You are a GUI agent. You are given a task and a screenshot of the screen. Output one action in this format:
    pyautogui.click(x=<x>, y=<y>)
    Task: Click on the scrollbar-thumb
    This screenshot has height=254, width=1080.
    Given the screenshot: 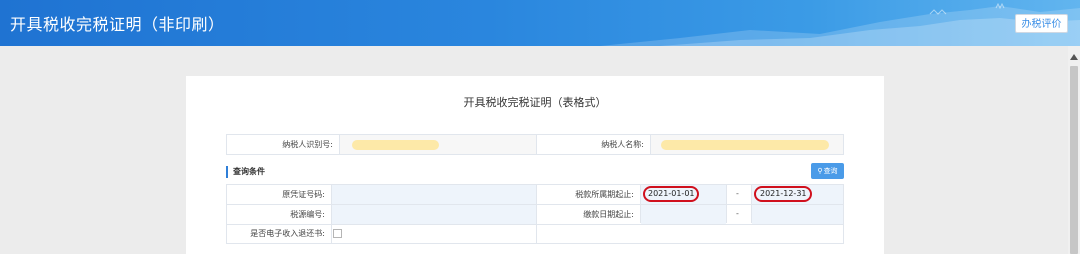 What is the action you would take?
    pyautogui.click(x=1074, y=160)
    